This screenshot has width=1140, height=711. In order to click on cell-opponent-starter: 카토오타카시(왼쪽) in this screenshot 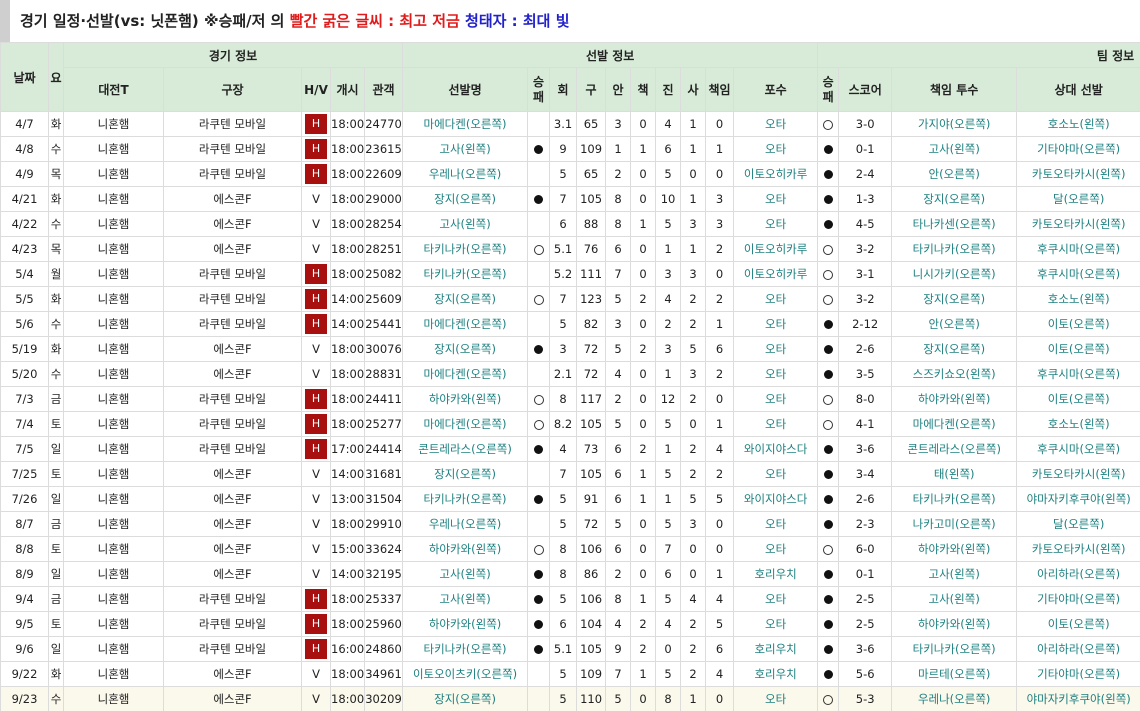, I will do `click(1078, 174)`.